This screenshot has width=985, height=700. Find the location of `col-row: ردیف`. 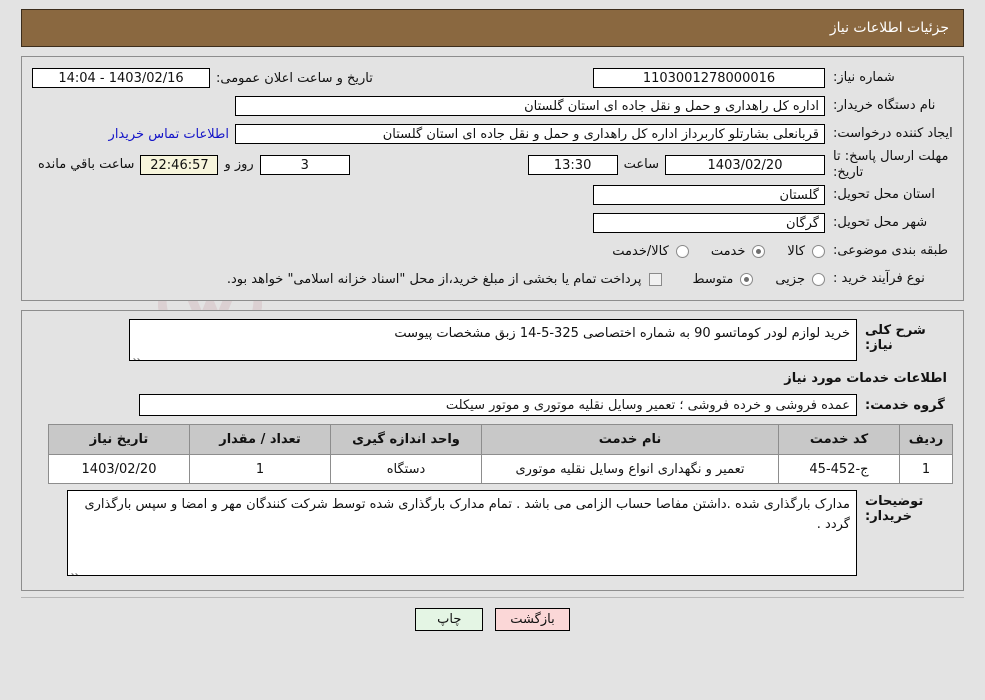

col-row: ردیف is located at coordinates (926, 440).